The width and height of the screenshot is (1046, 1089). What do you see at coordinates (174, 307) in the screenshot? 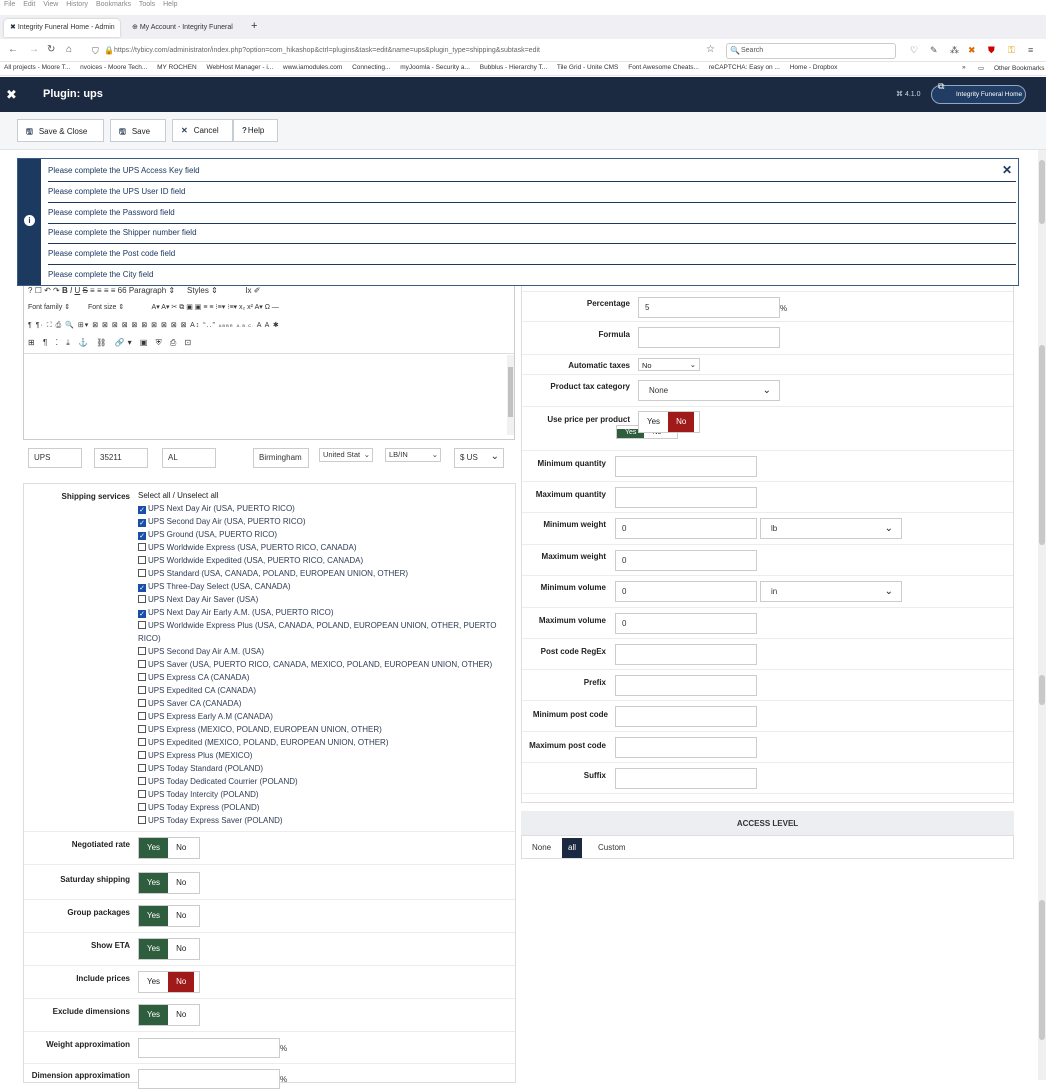
I see `editor-tool: ✂` at bounding box center [174, 307].